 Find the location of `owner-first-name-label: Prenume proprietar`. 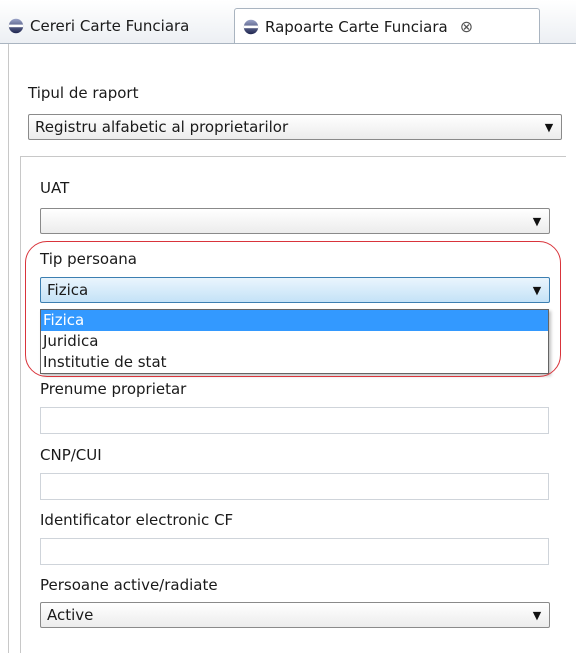

owner-first-name-label: Prenume proprietar is located at coordinates (113, 389).